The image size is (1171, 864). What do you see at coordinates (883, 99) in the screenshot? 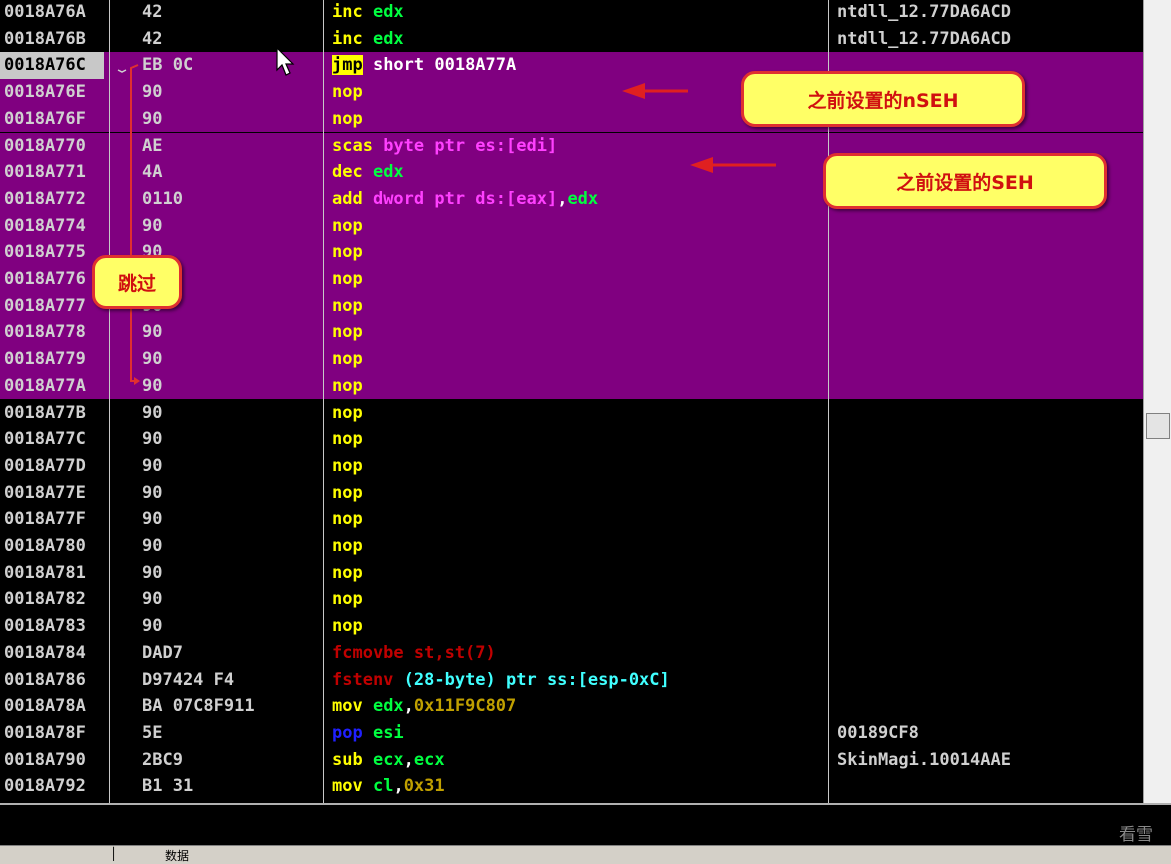
I see `nseh-annotation: 之前设置的nSEH` at bounding box center [883, 99].